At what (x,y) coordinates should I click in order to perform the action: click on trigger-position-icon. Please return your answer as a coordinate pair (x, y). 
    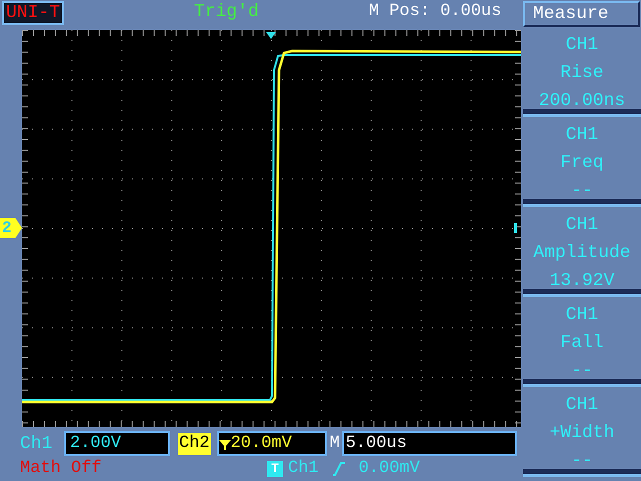
    Looking at the image, I should click on (271, 35).